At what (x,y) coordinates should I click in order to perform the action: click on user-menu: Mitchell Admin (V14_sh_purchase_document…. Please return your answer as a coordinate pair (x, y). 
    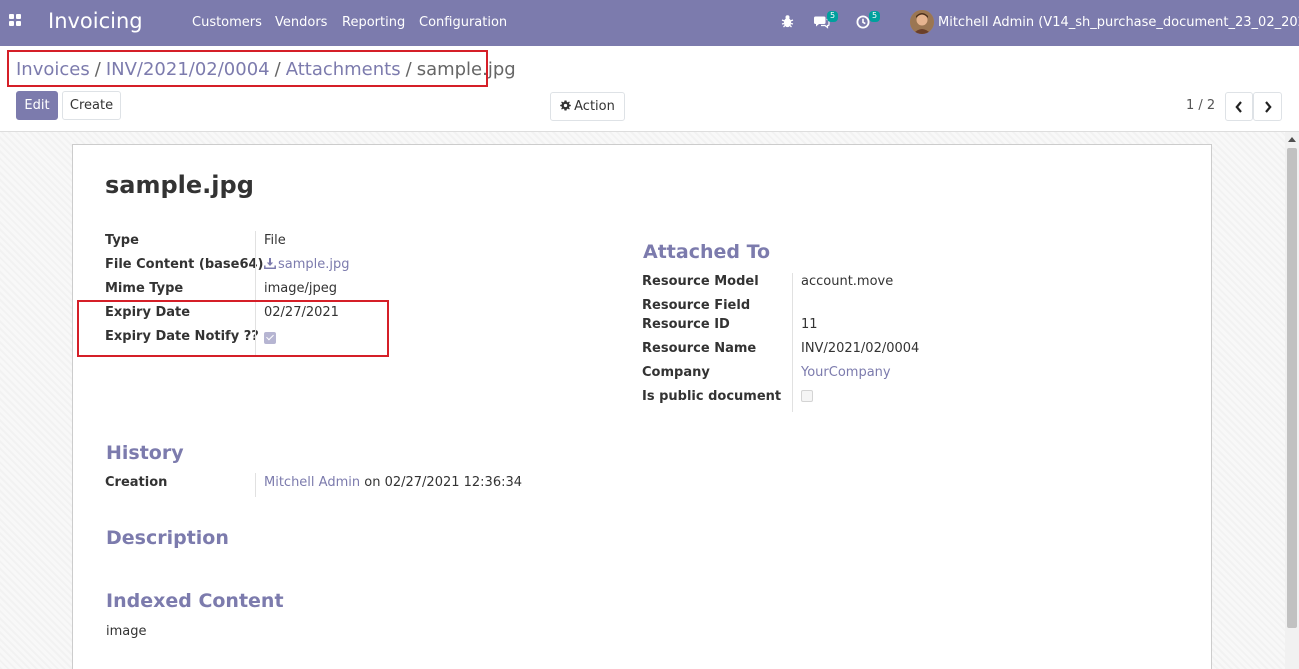
    Looking at the image, I should click on (1118, 22).